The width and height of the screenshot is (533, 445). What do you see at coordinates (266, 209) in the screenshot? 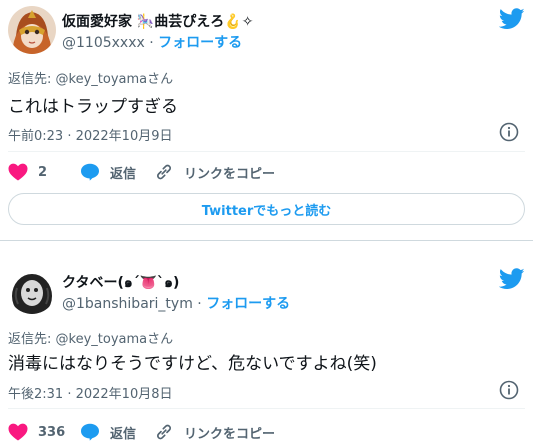
I see `read-more-button: Twitterでもっと読む` at bounding box center [266, 209].